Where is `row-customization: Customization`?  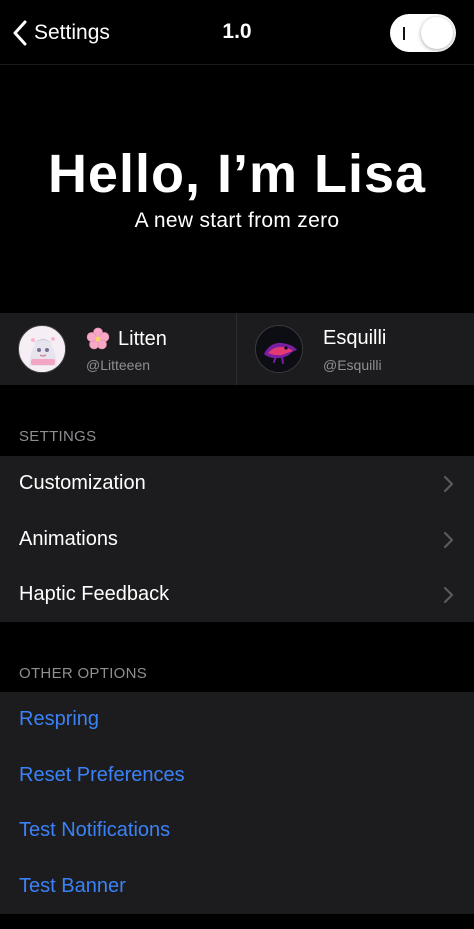 row-customization: Customization is located at coordinates (237, 484).